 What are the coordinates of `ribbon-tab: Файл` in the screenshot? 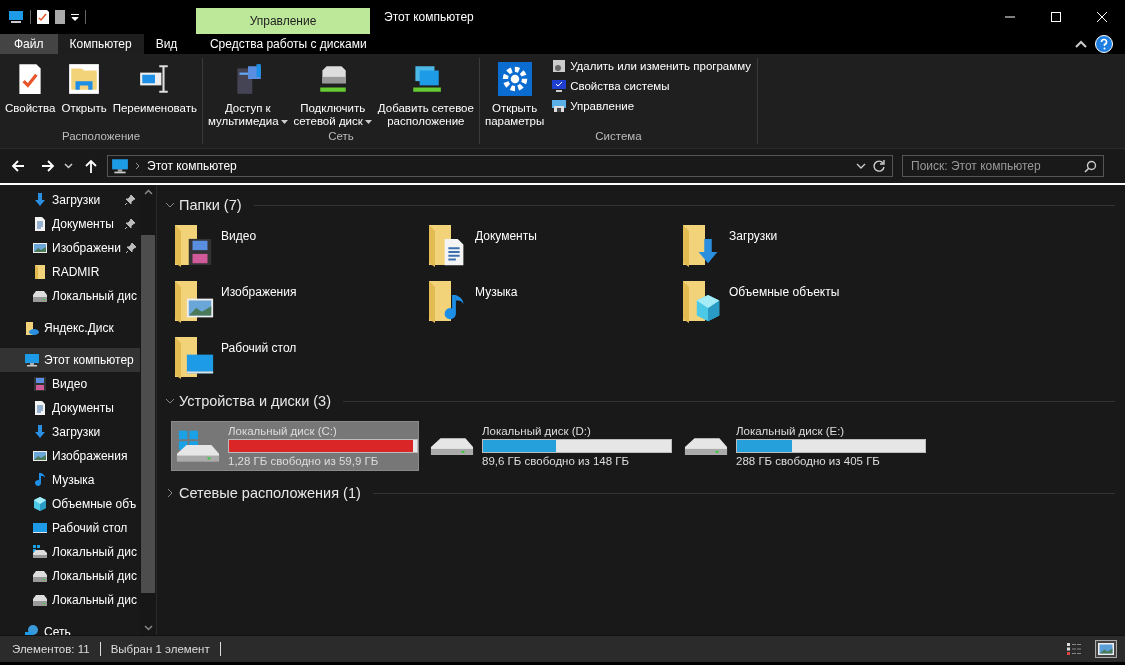 It's located at (29, 44).